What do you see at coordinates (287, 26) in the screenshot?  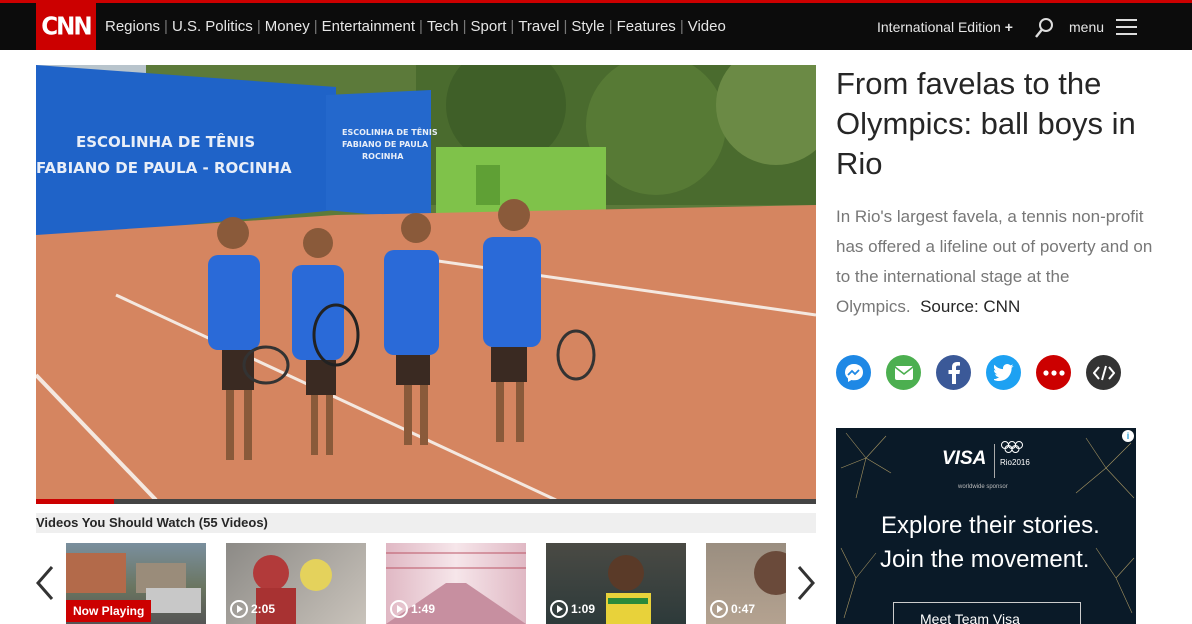 I see `nav-item-money: Money` at bounding box center [287, 26].